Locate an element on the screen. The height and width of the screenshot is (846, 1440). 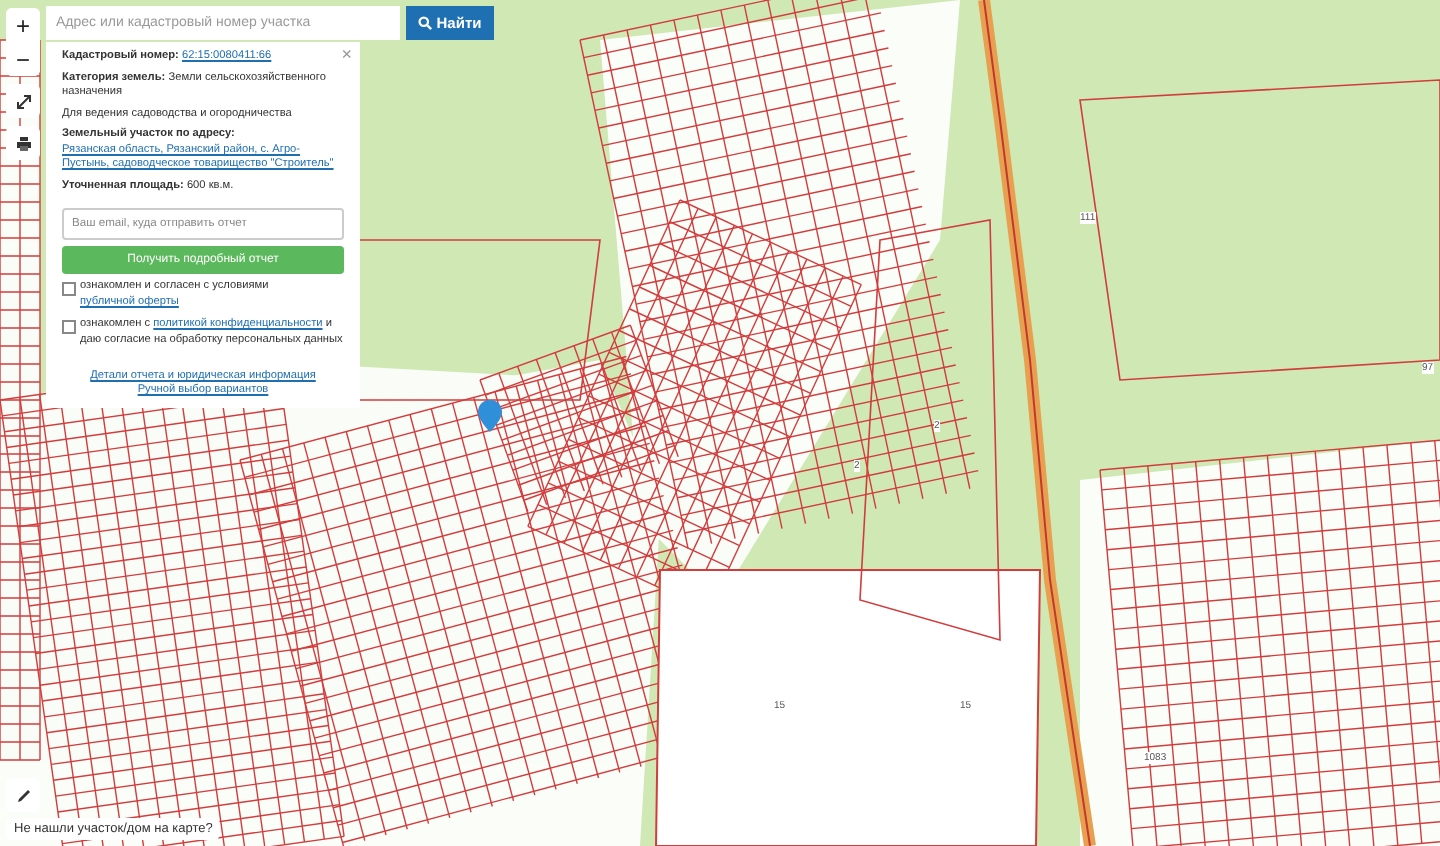
print-button is located at coordinates (23, 143).